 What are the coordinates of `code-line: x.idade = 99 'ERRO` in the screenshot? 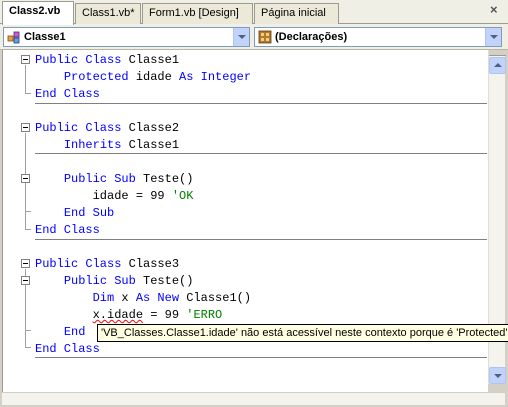 It's located at (157, 315).